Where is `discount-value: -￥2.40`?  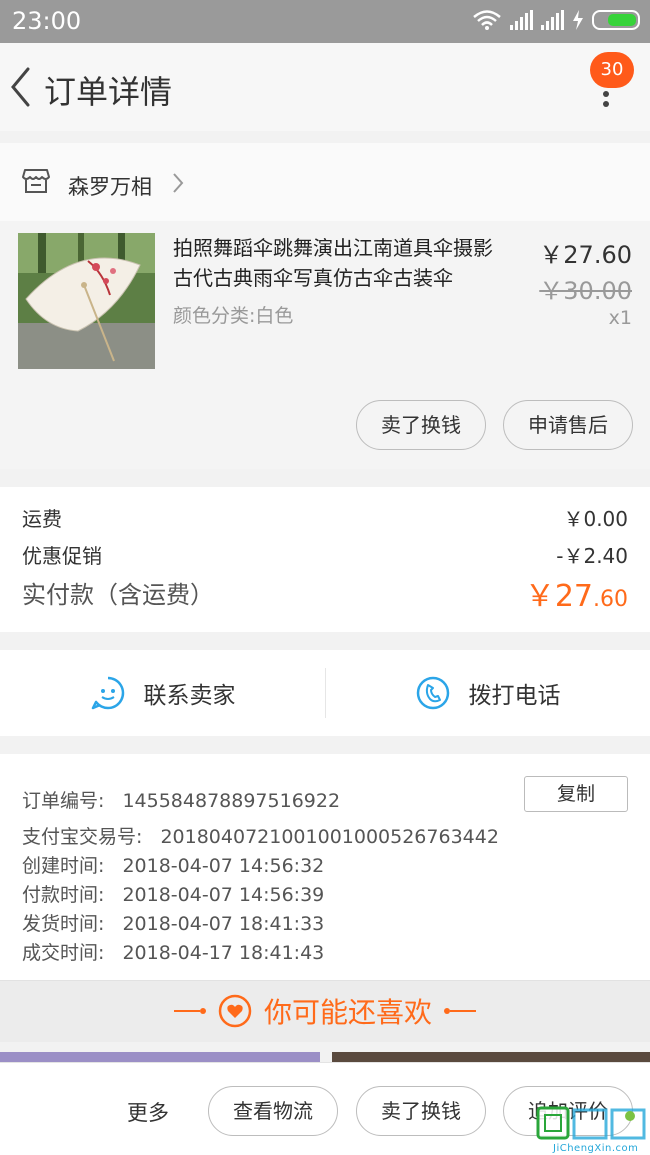 discount-value: -￥2.40 is located at coordinates (592, 556).